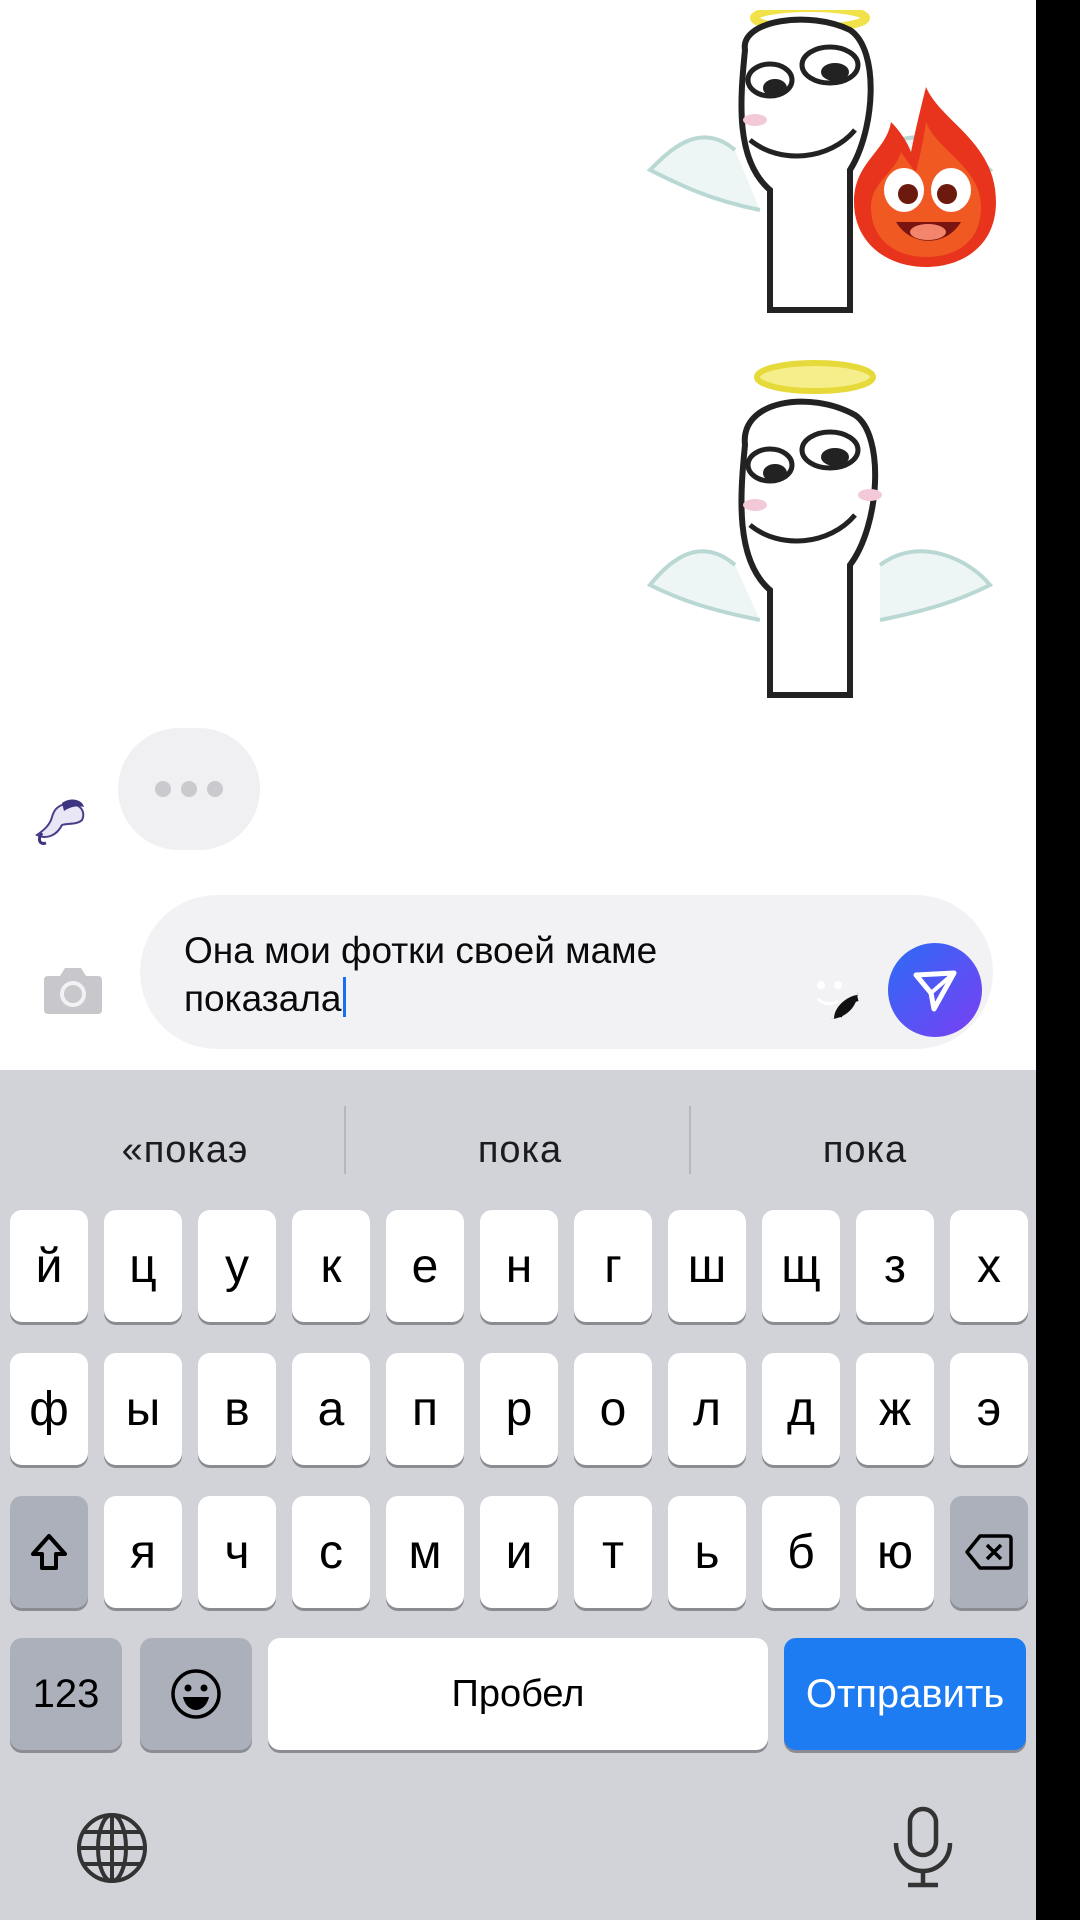 This screenshot has width=1080, height=1920. Describe the element at coordinates (185, 1150) in the screenshot. I see `suggestion-1: «покаэ` at that location.